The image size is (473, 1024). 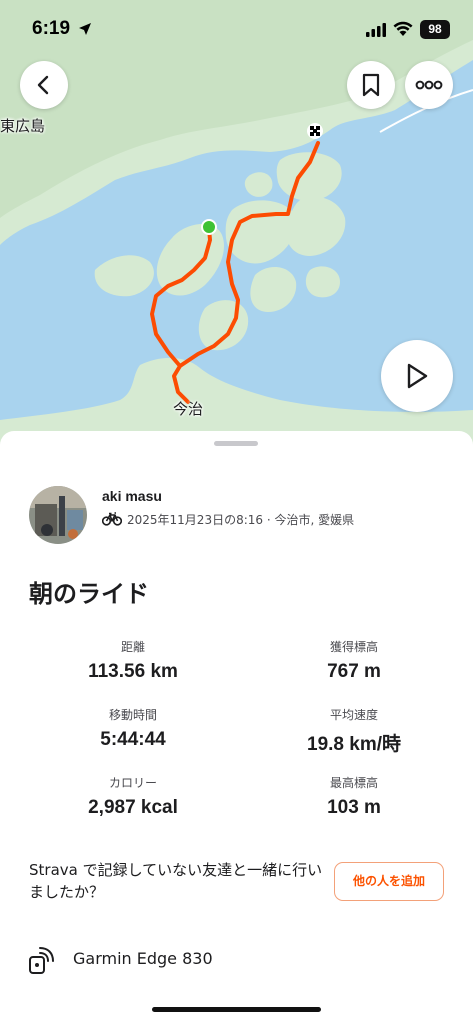 I want to click on more-options-button, so click(x=429, y=85).